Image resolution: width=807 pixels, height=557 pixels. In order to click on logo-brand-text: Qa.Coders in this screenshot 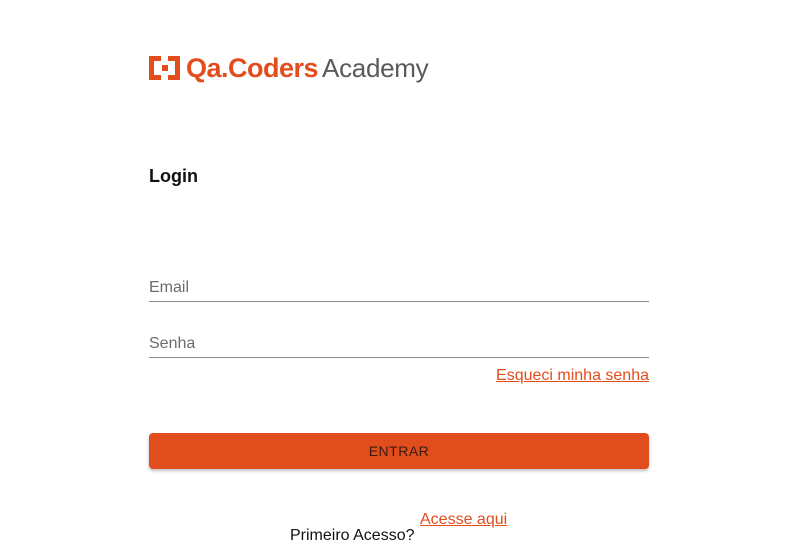, I will do `click(252, 67)`.